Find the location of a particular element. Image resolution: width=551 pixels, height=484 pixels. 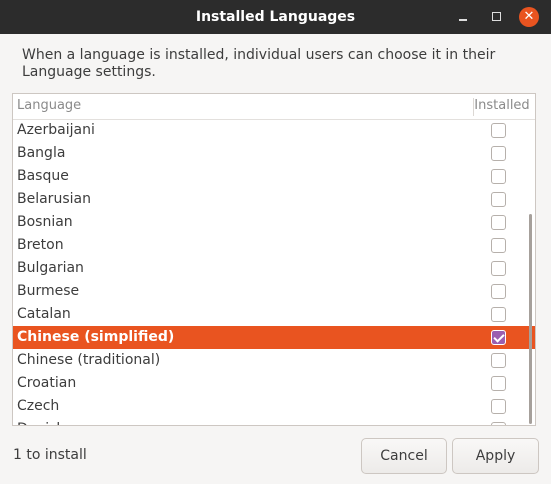

scrollbar is located at coordinates (530, 319).